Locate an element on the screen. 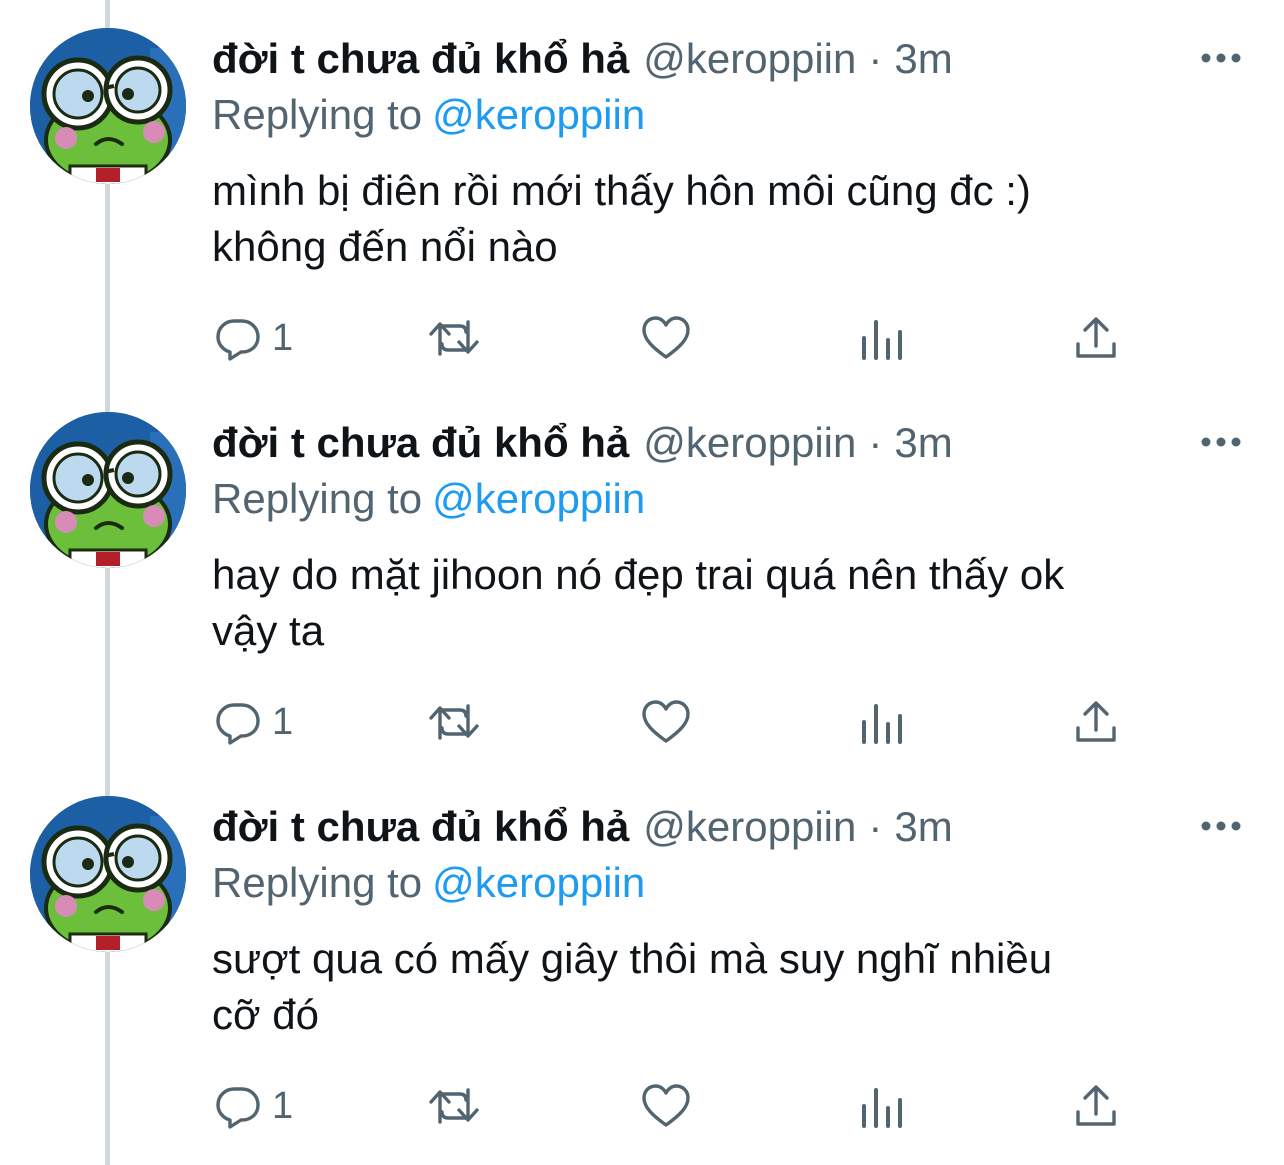 This screenshot has height=1165, width=1284. tweet-text-line: không đến nổi nào is located at coordinates (385, 246).